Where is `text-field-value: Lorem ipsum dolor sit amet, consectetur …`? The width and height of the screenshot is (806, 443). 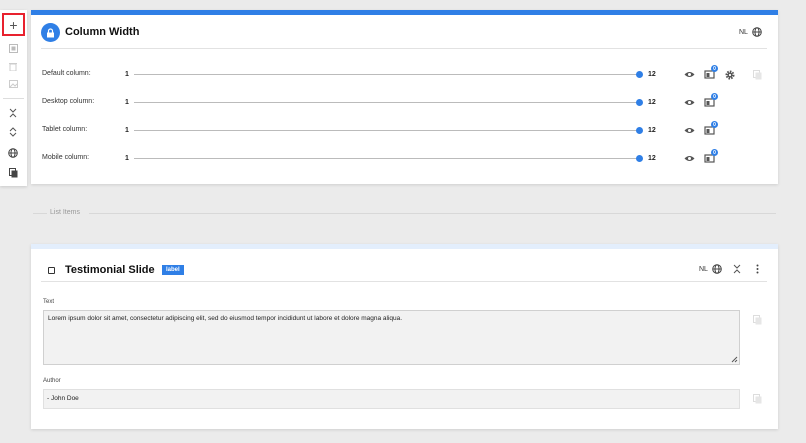 text-field-value: Lorem ipsum dolor sit amet, consectetur … is located at coordinates (225, 318).